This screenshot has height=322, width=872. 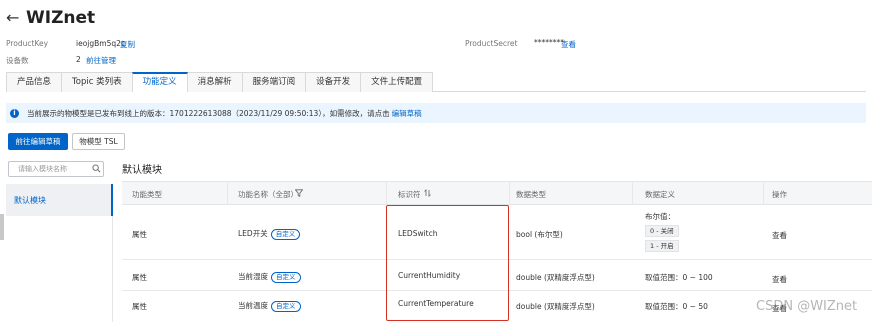 I want to click on column-header-ops: 操作, so click(x=779, y=194).